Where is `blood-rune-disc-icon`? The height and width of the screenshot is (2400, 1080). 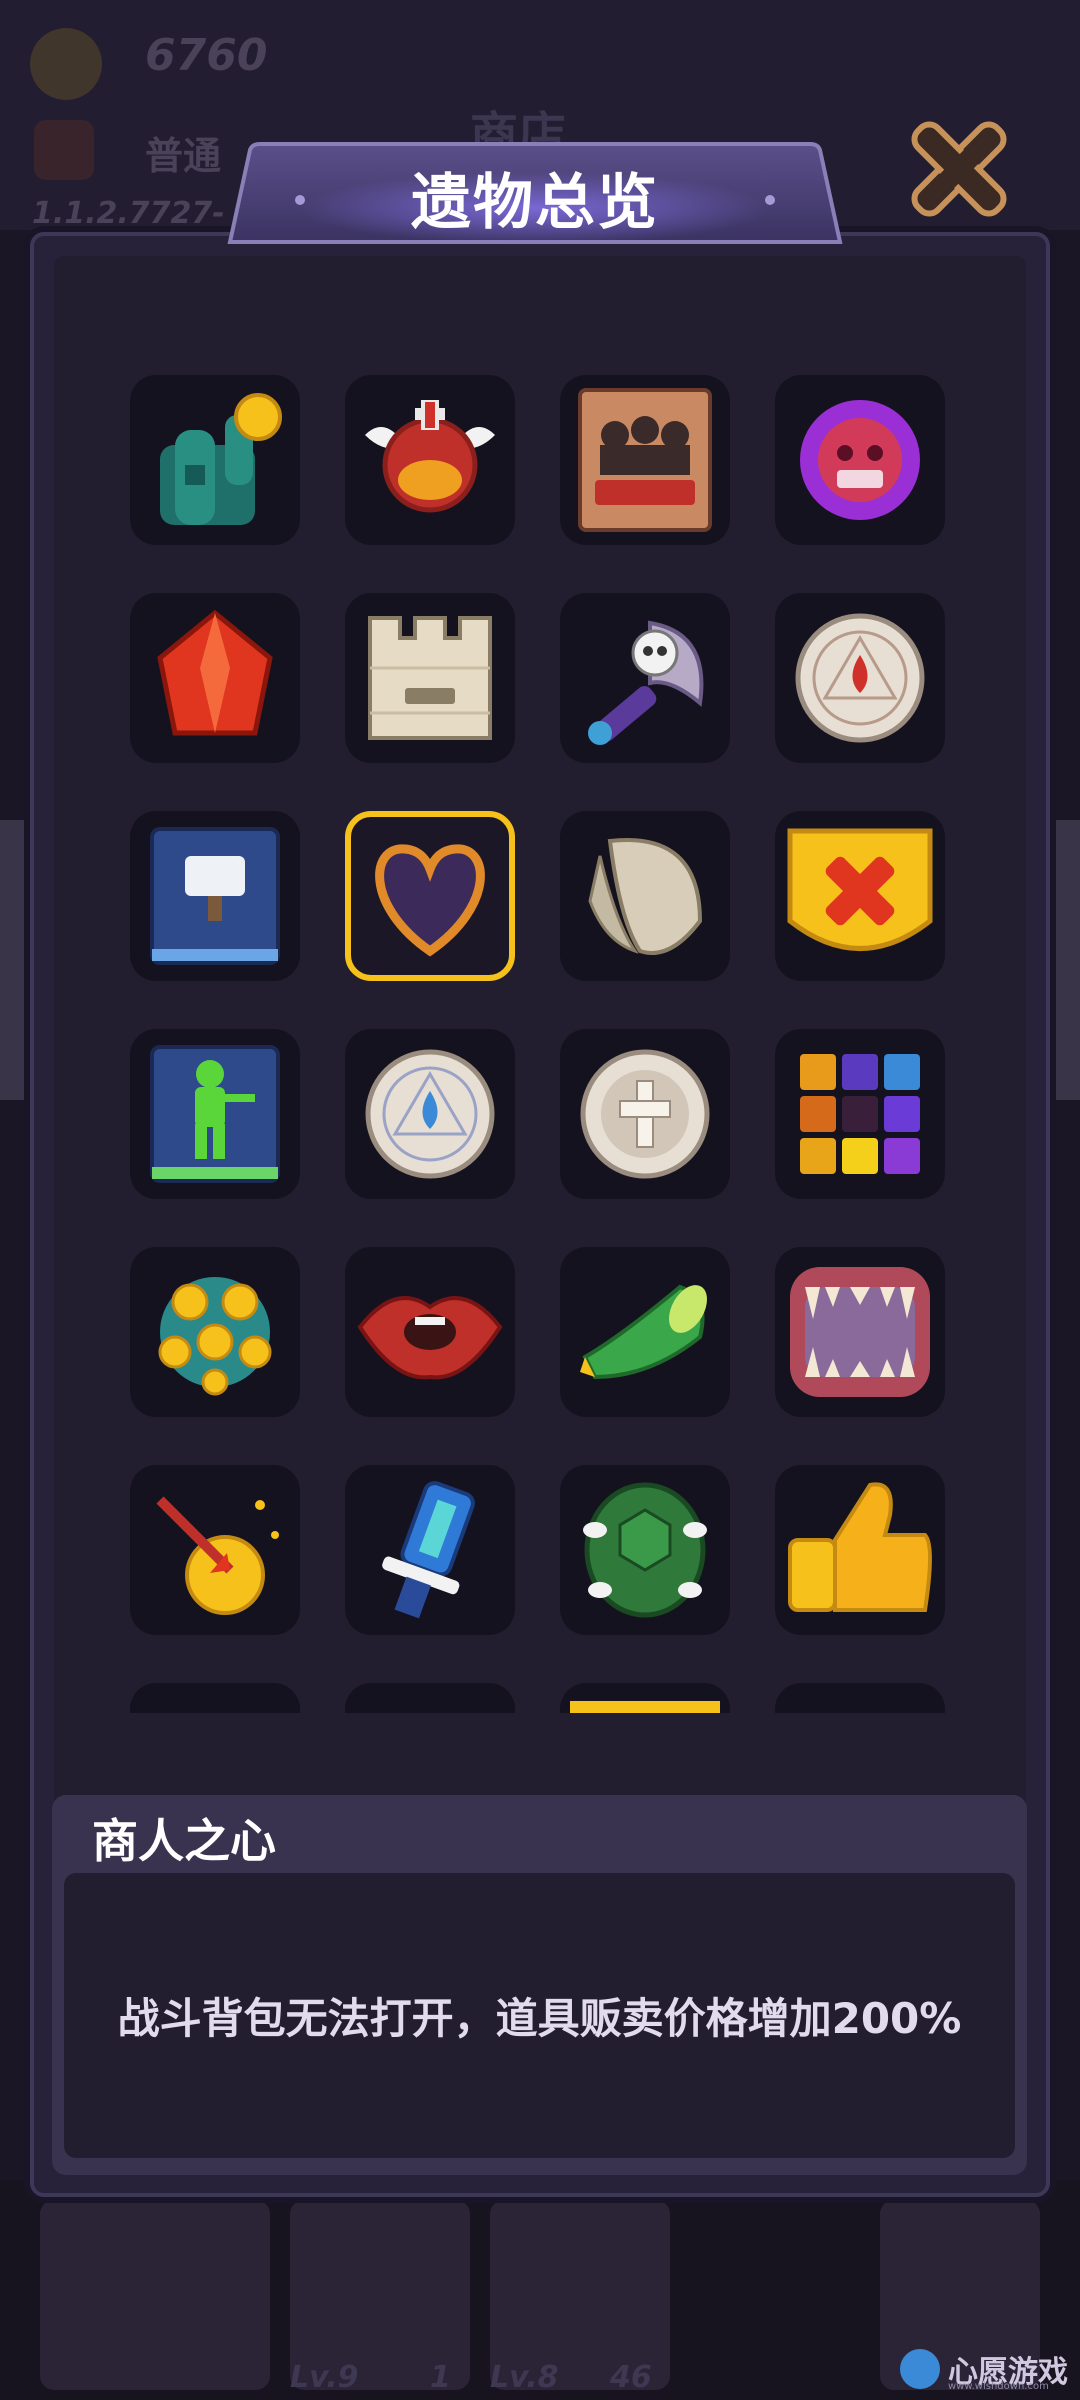 blood-rune-disc-icon is located at coordinates (860, 678).